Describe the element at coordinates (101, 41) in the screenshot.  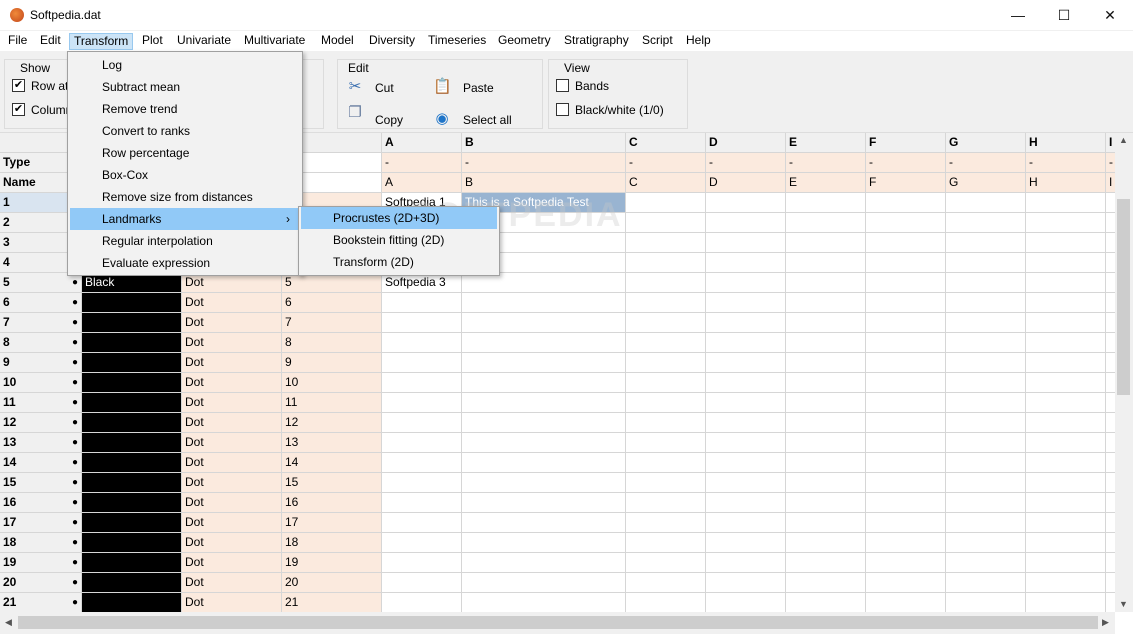
I see `menu-transform: Transform` at that location.